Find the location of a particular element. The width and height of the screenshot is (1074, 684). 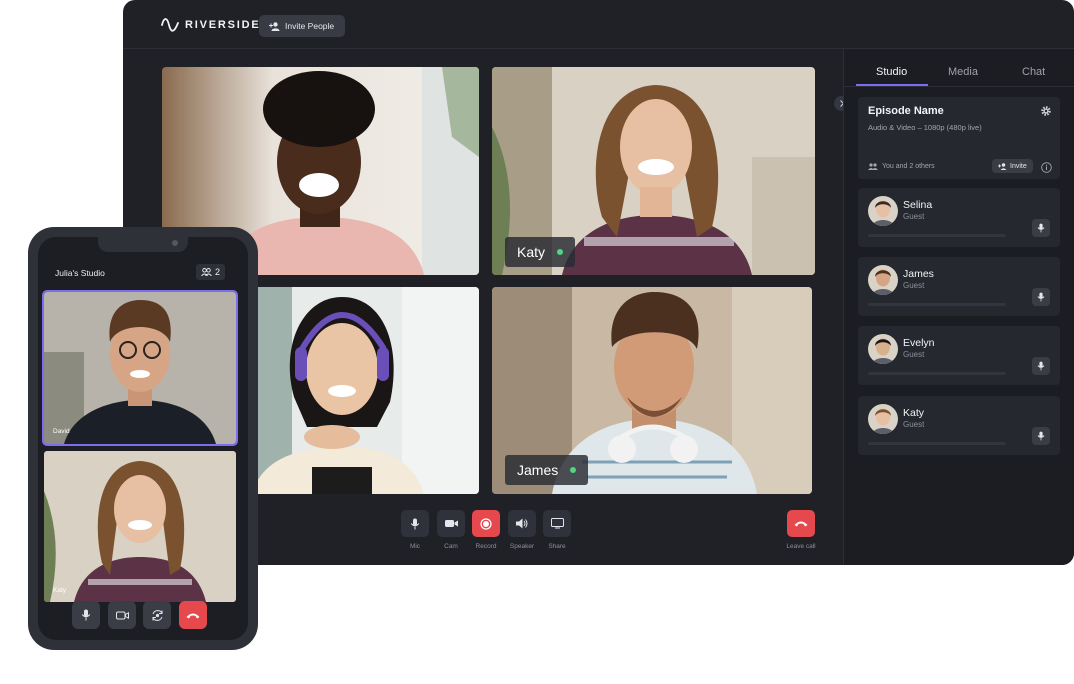

mobile-video-tile-1: David is located at coordinates (140, 368).